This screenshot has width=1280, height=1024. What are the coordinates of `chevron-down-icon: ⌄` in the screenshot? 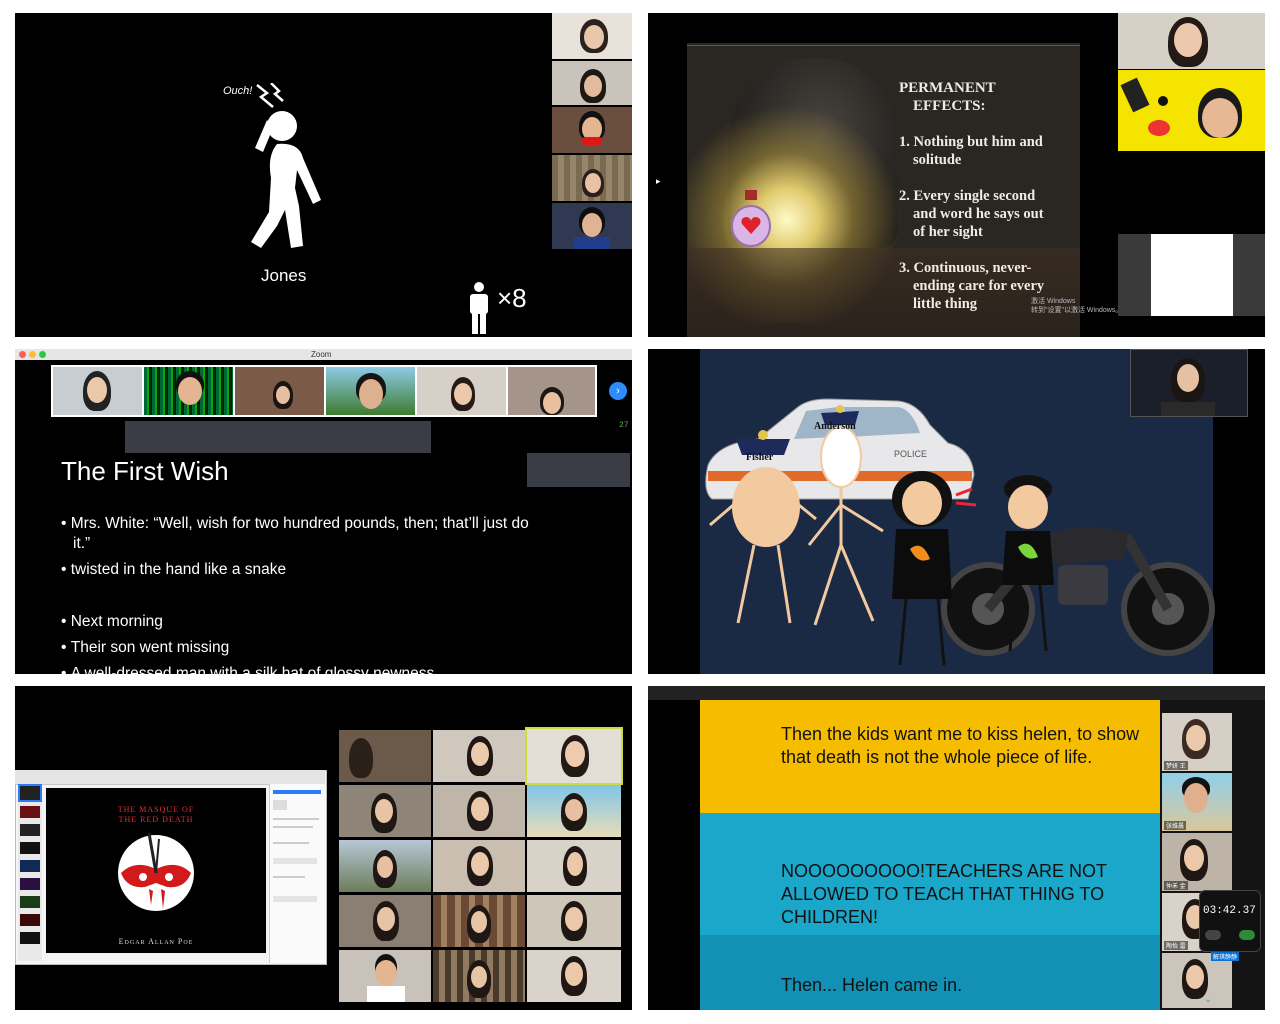 It's located at (1208, 999).